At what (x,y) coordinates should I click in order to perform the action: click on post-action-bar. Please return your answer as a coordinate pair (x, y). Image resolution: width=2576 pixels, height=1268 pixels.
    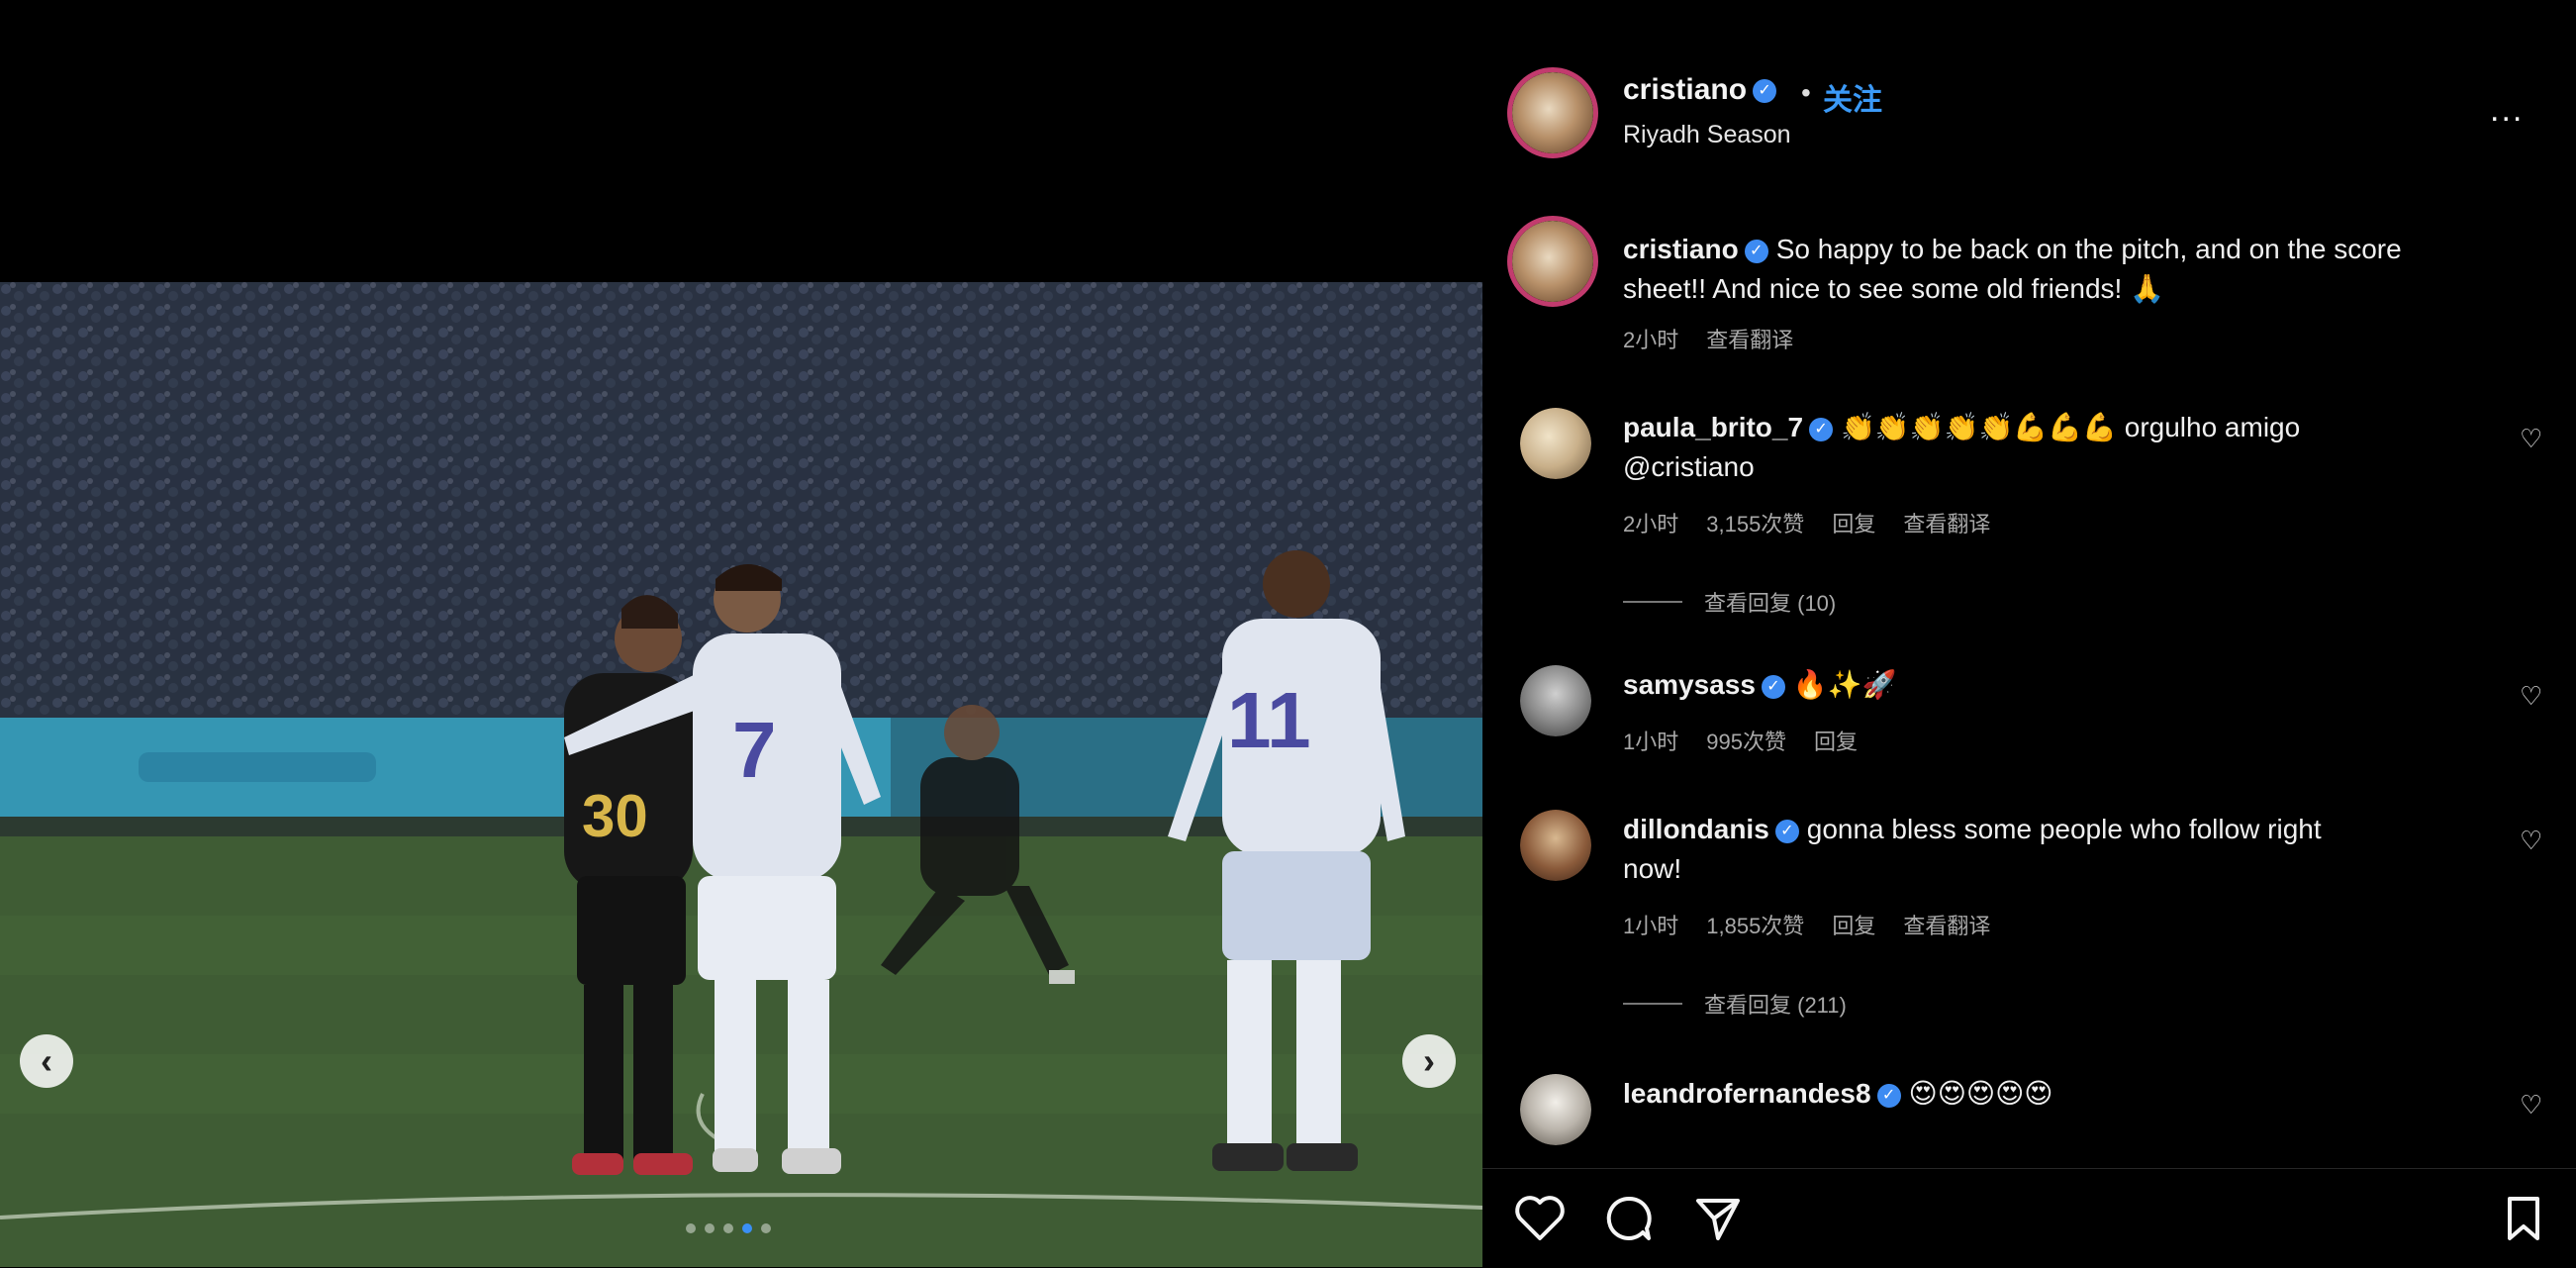
    Looking at the image, I should click on (2029, 1218).